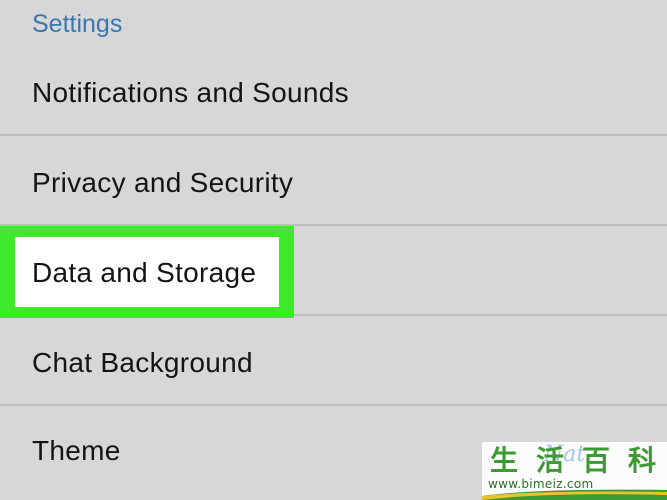  Describe the element at coordinates (76, 450) in the screenshot. I see `settings-item-label: Theme` at that location.